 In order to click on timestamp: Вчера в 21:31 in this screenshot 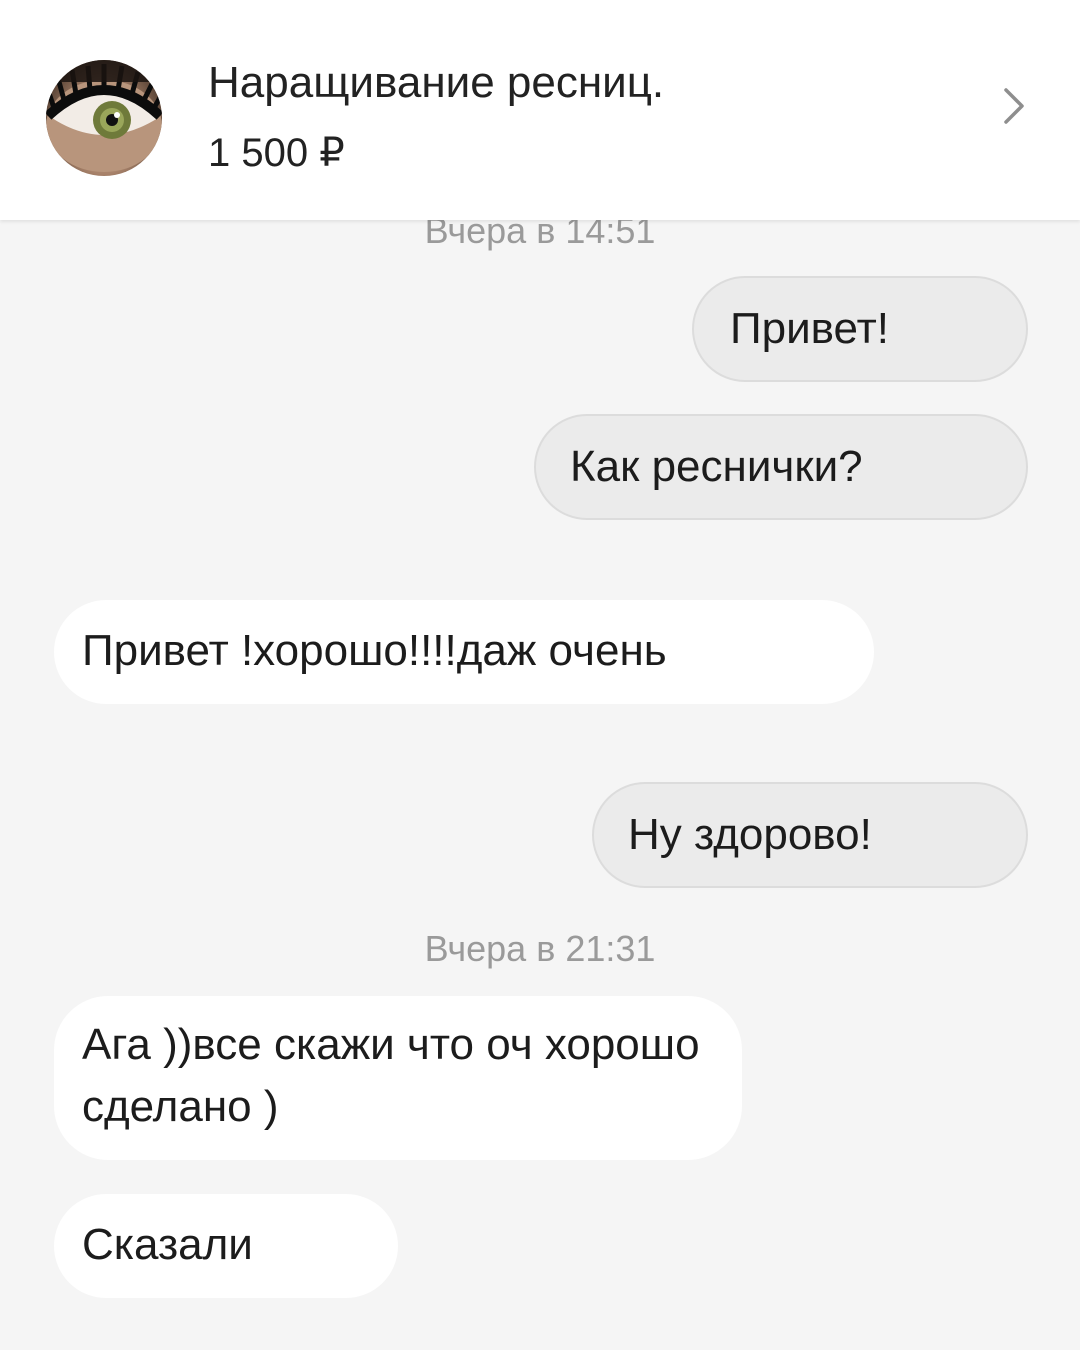, I will do `click(540, 948)`.